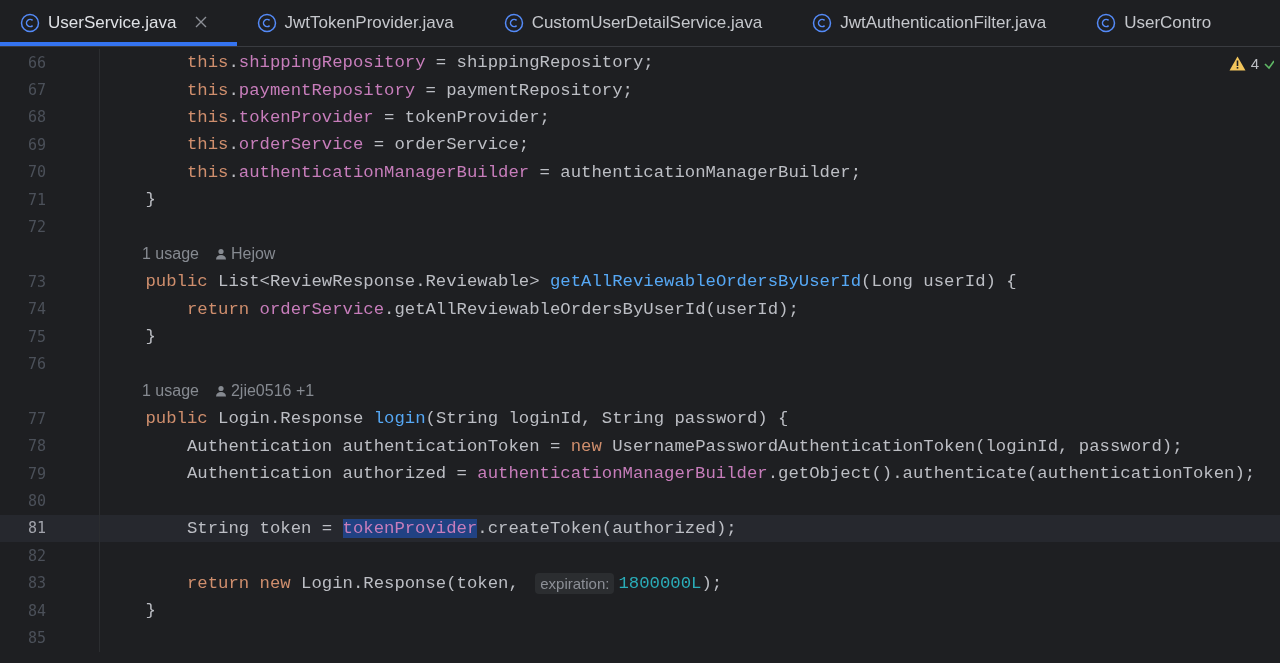 This screenshot has height=663, width=1280. What do you see at coordinates (332, 63) in the screenshot?
I see `code-token: shippingRepository` at bounding box center [332, 63].